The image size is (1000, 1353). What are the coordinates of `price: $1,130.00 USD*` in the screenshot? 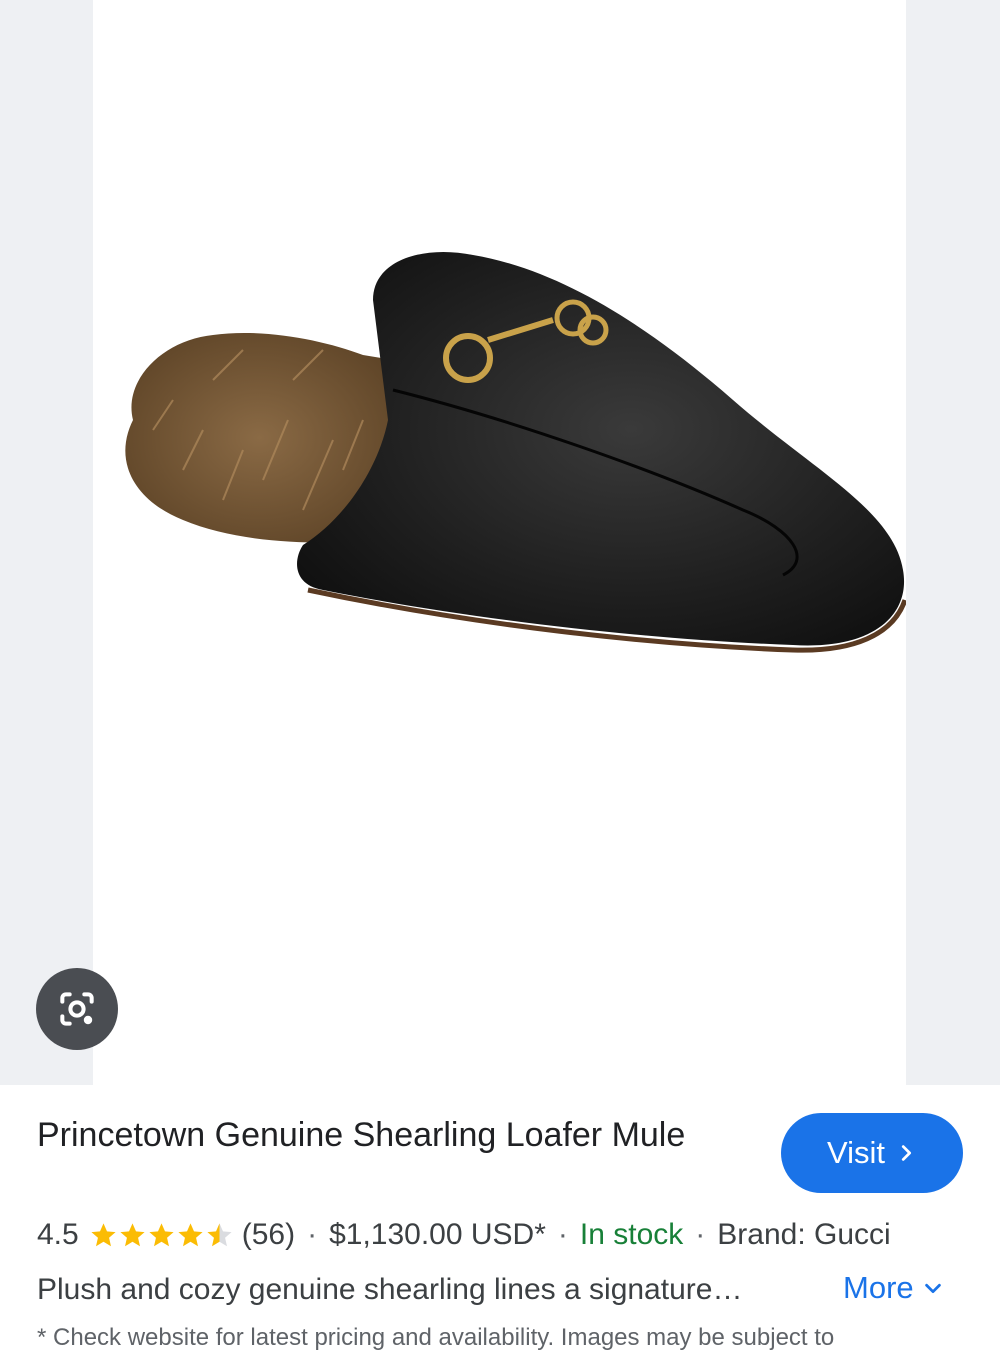 It's located at (437, 1234).